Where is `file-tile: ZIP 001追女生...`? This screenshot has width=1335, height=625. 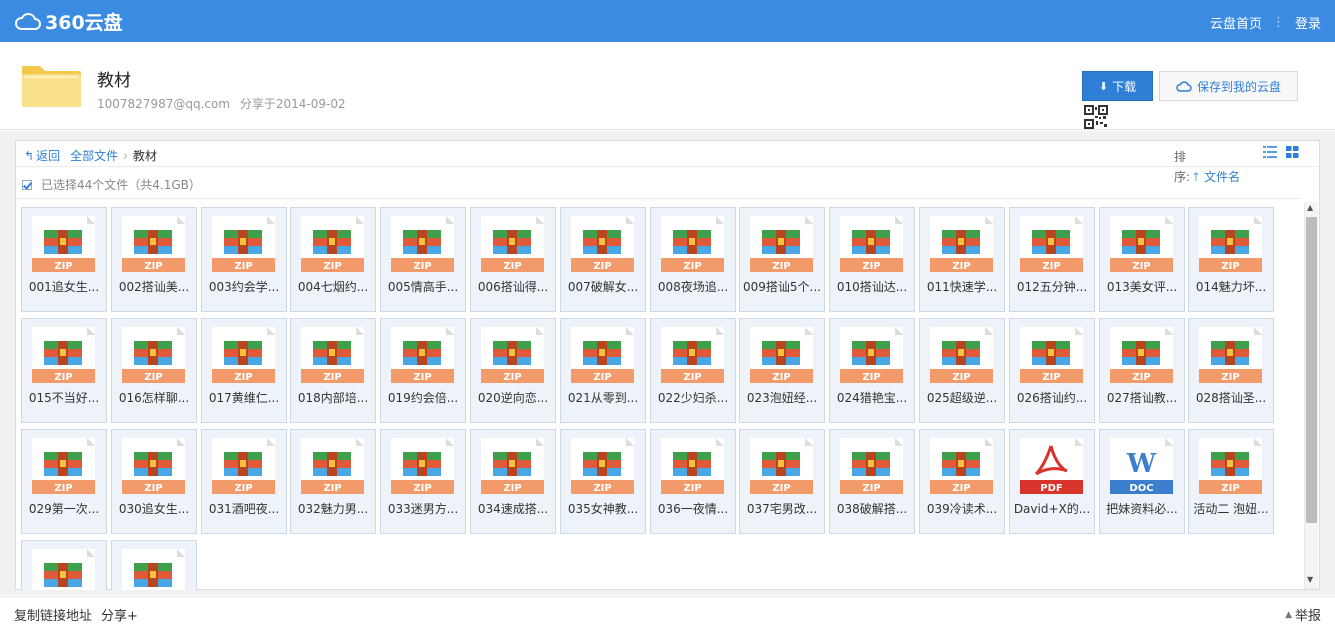
file-tile: ZIP 001追女生... is located at coordinates (64, 259).